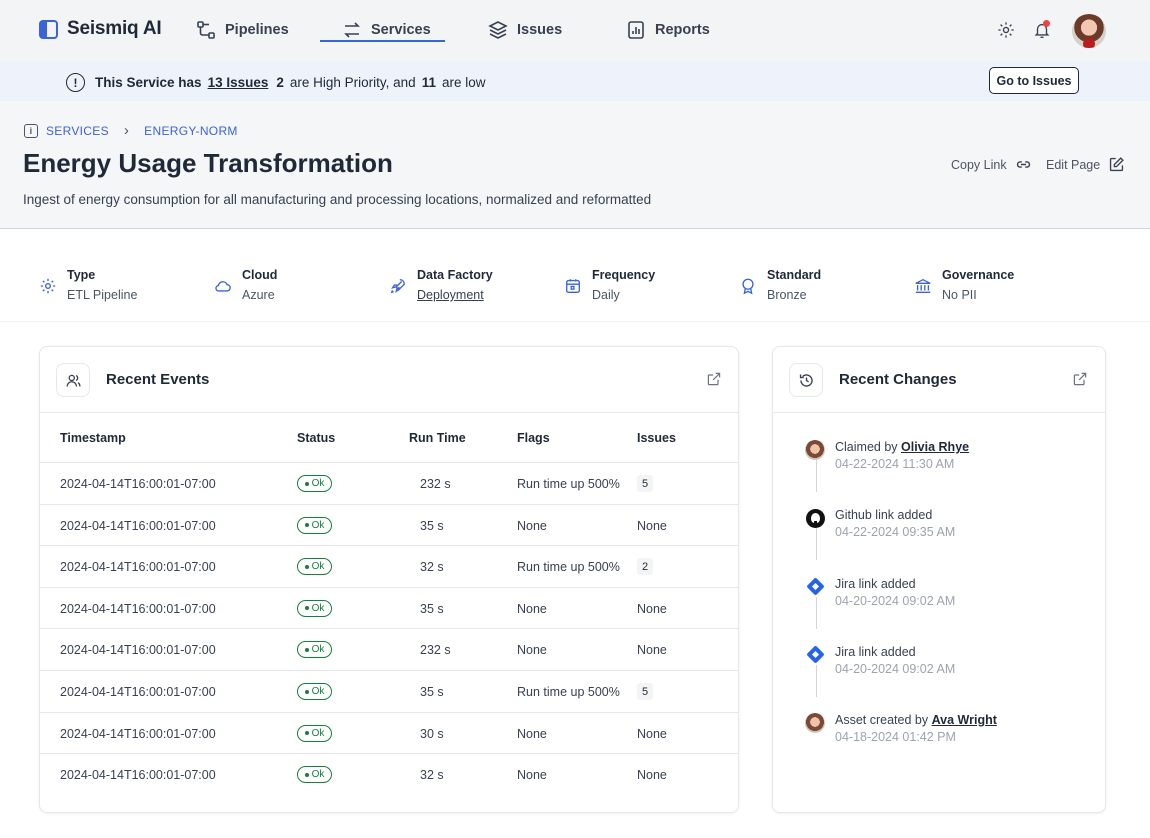  What do you see at coordinates (895, 584) in the screenshot?
I see `change-text: Jira link added` at bounding box center [895, 584].